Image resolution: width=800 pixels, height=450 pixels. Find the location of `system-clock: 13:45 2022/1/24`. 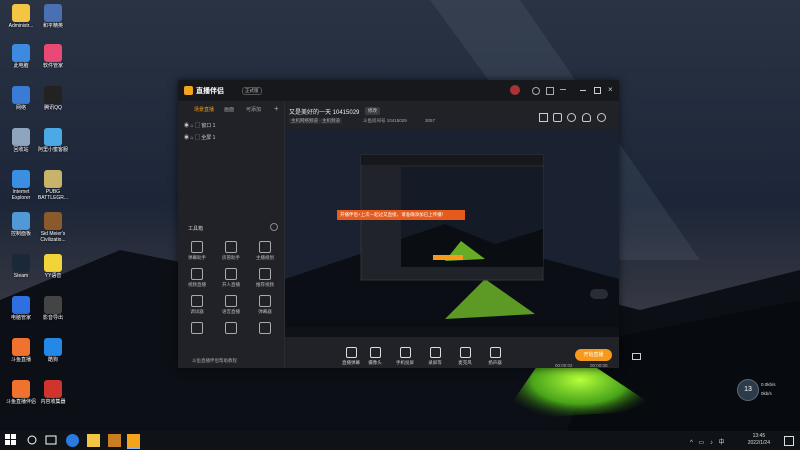

system-clock: 13:45 2022/1/24 is located at coordinates (759, 440).